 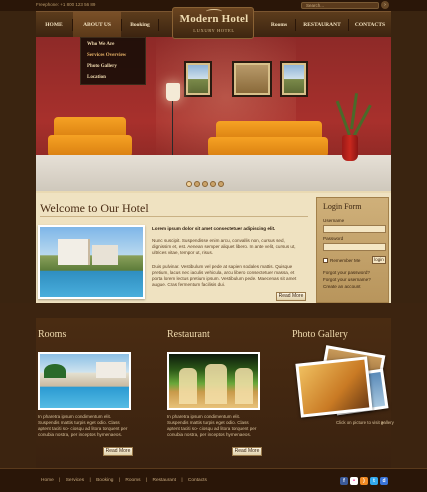 I want to click on forgot-password-link: Forgot your password?, so click(x=346, y=272).